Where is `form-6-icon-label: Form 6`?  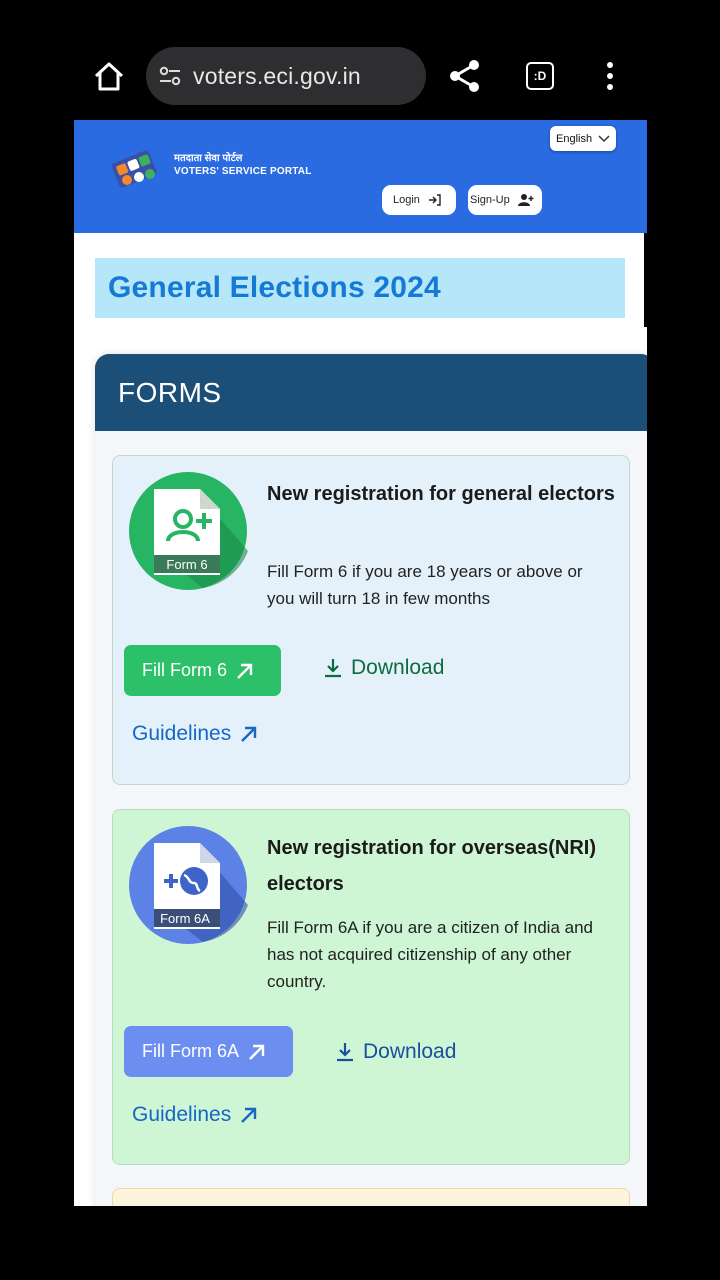 form-6-icon-label: Form 6 is located at coordinates (186, 564).